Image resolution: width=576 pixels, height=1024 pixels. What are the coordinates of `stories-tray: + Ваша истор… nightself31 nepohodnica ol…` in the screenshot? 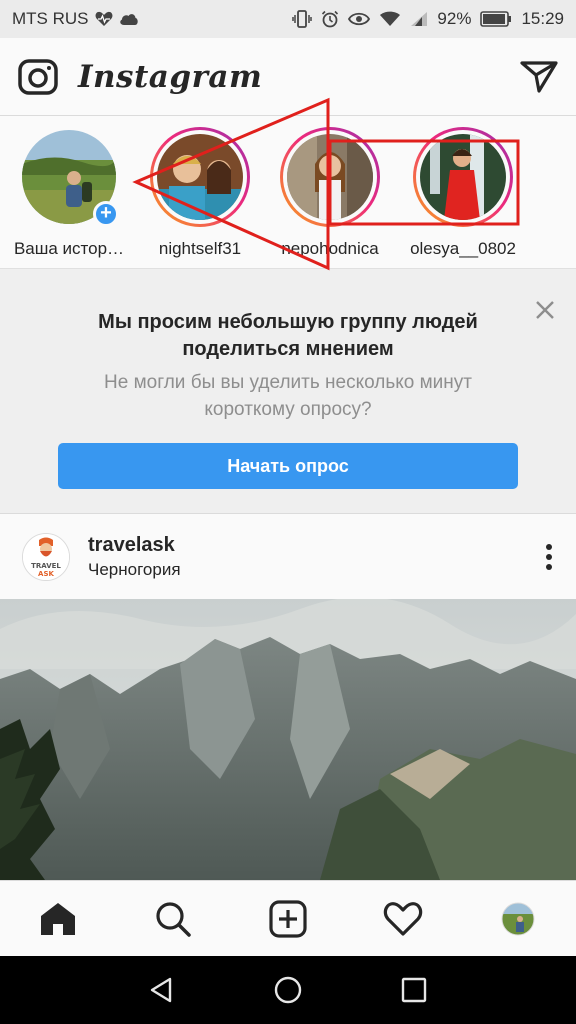 It's located at (288, 192).